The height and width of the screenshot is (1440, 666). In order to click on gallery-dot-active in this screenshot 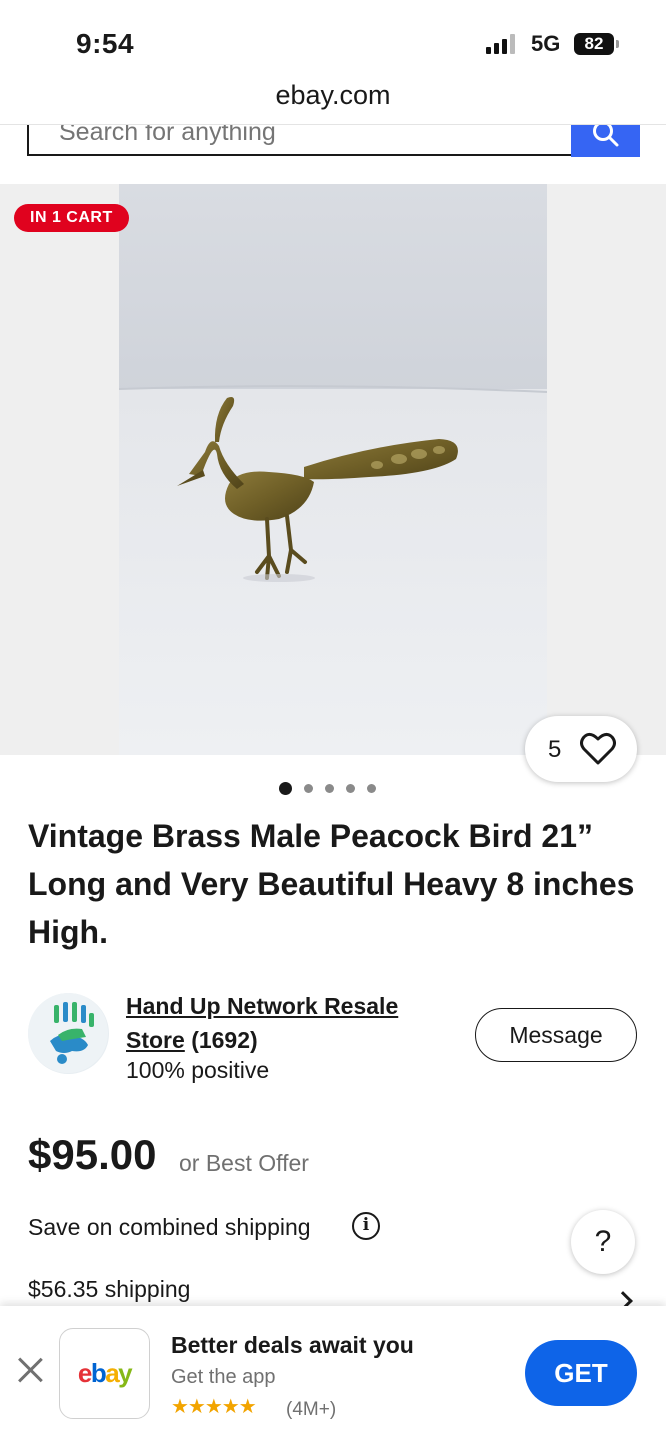, I will do `click(285, 788)`.